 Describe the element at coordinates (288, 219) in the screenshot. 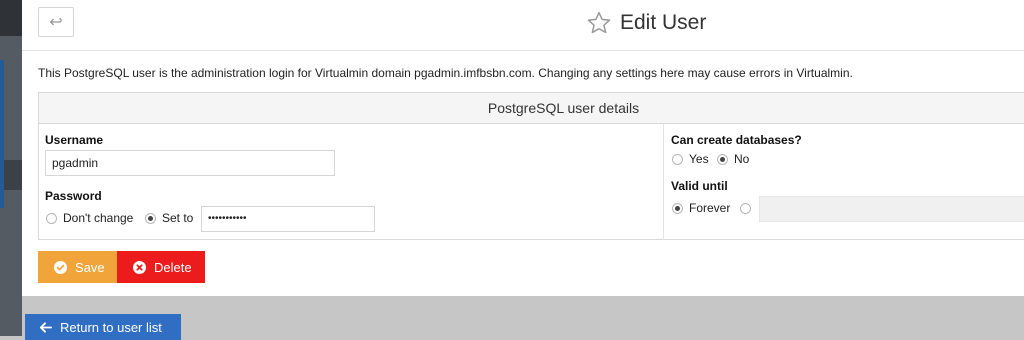

I see `password-input: •••••••••••` at that location.